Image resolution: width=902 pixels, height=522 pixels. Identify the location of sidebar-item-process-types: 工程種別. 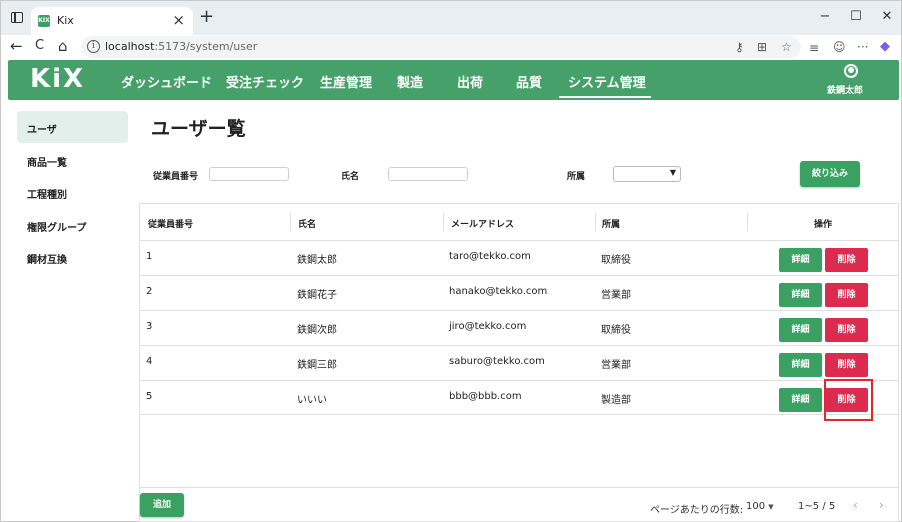
(72, 192).